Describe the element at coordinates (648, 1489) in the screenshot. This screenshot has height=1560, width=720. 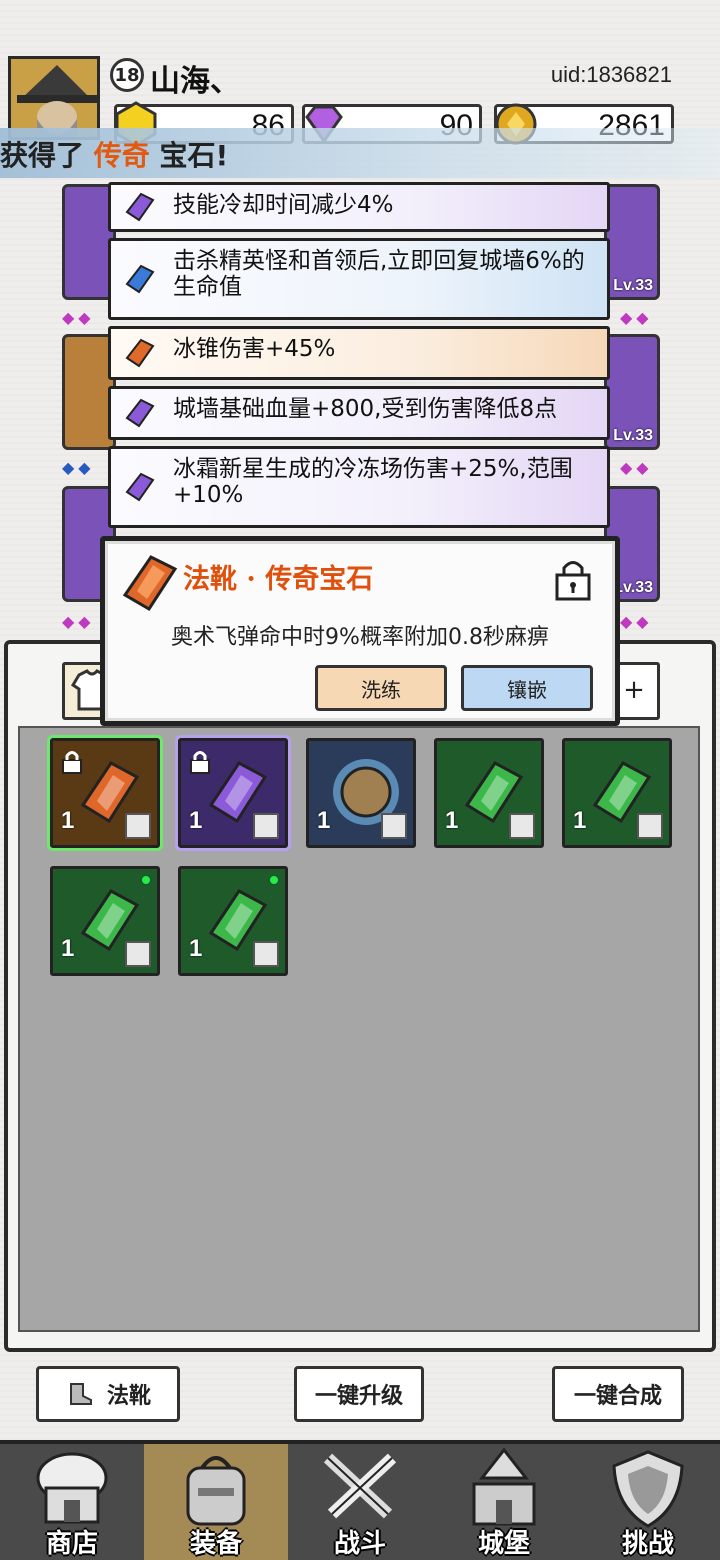
I see `shield-icon` at that location.